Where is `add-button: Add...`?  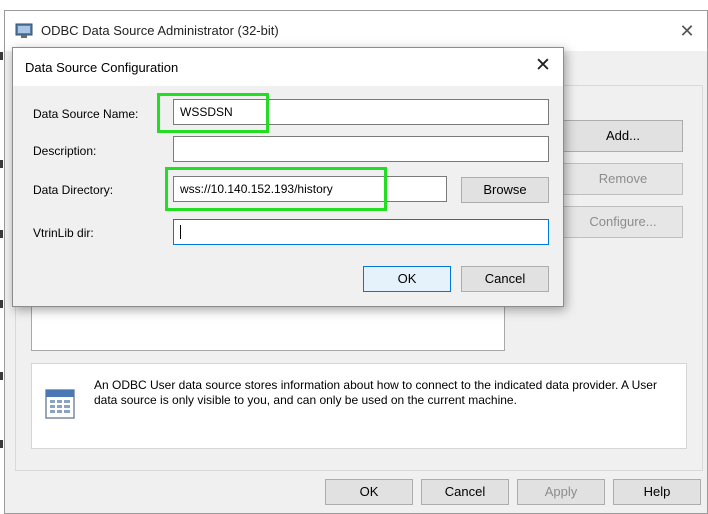
add-button: Add... is located at coordinates (623, 136).